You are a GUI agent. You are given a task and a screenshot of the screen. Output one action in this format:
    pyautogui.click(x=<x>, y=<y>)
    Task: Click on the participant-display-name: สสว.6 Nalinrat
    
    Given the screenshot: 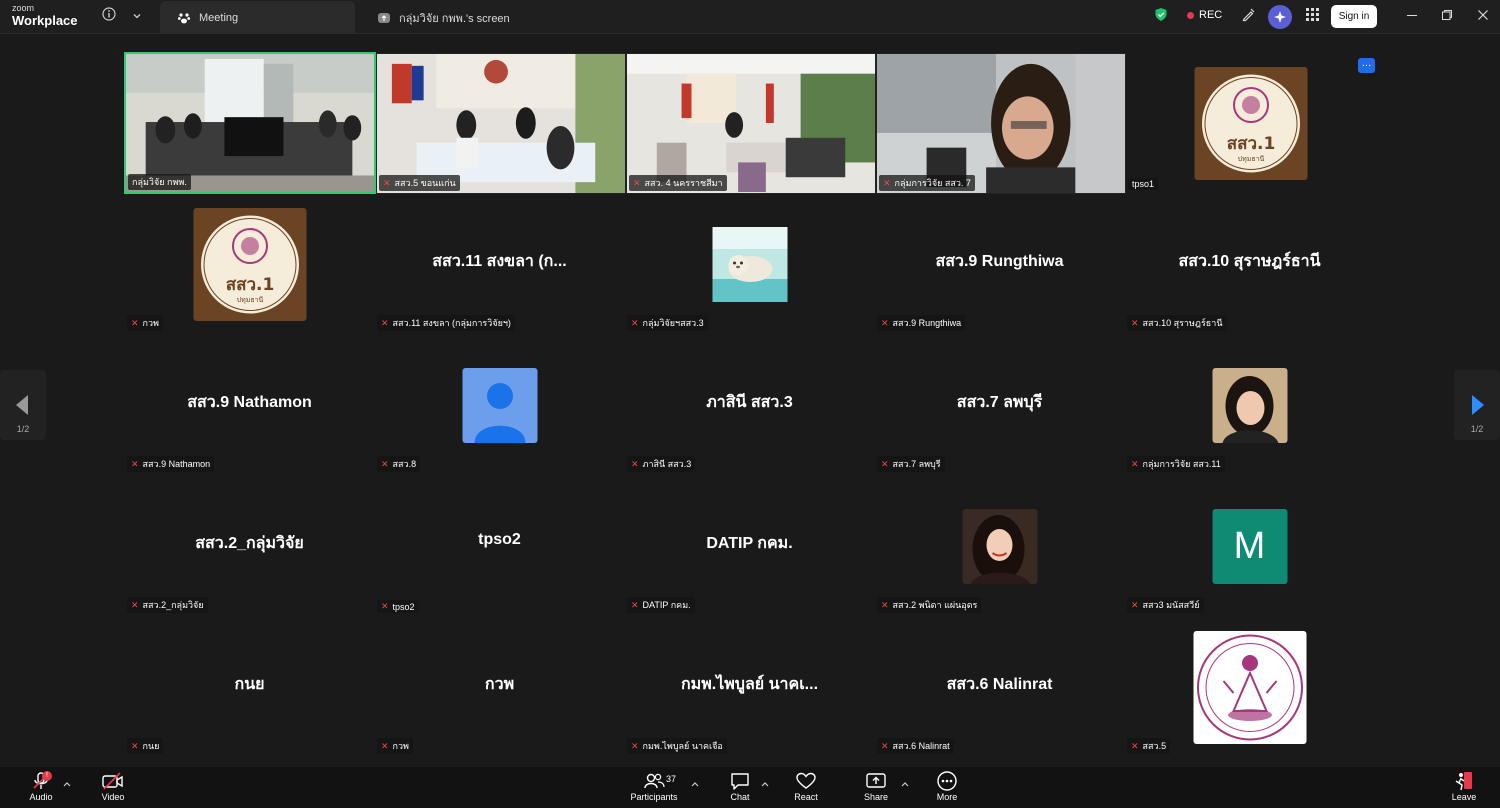 What is the action you would take?
    pyautogui.click(x=999, y=684)
    